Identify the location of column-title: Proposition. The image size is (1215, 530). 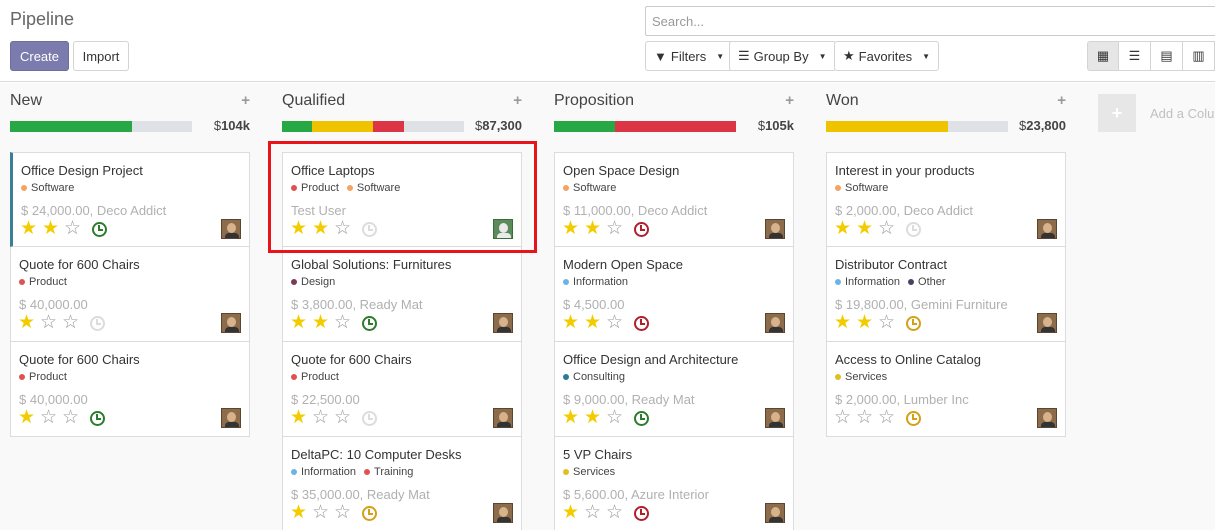
(594, 101).